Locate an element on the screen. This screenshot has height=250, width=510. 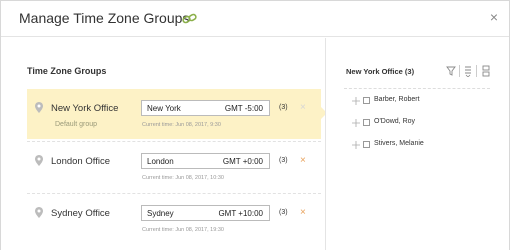
timezone-select: Sydney GMT +10:00 is located at coordinates (205, 213).